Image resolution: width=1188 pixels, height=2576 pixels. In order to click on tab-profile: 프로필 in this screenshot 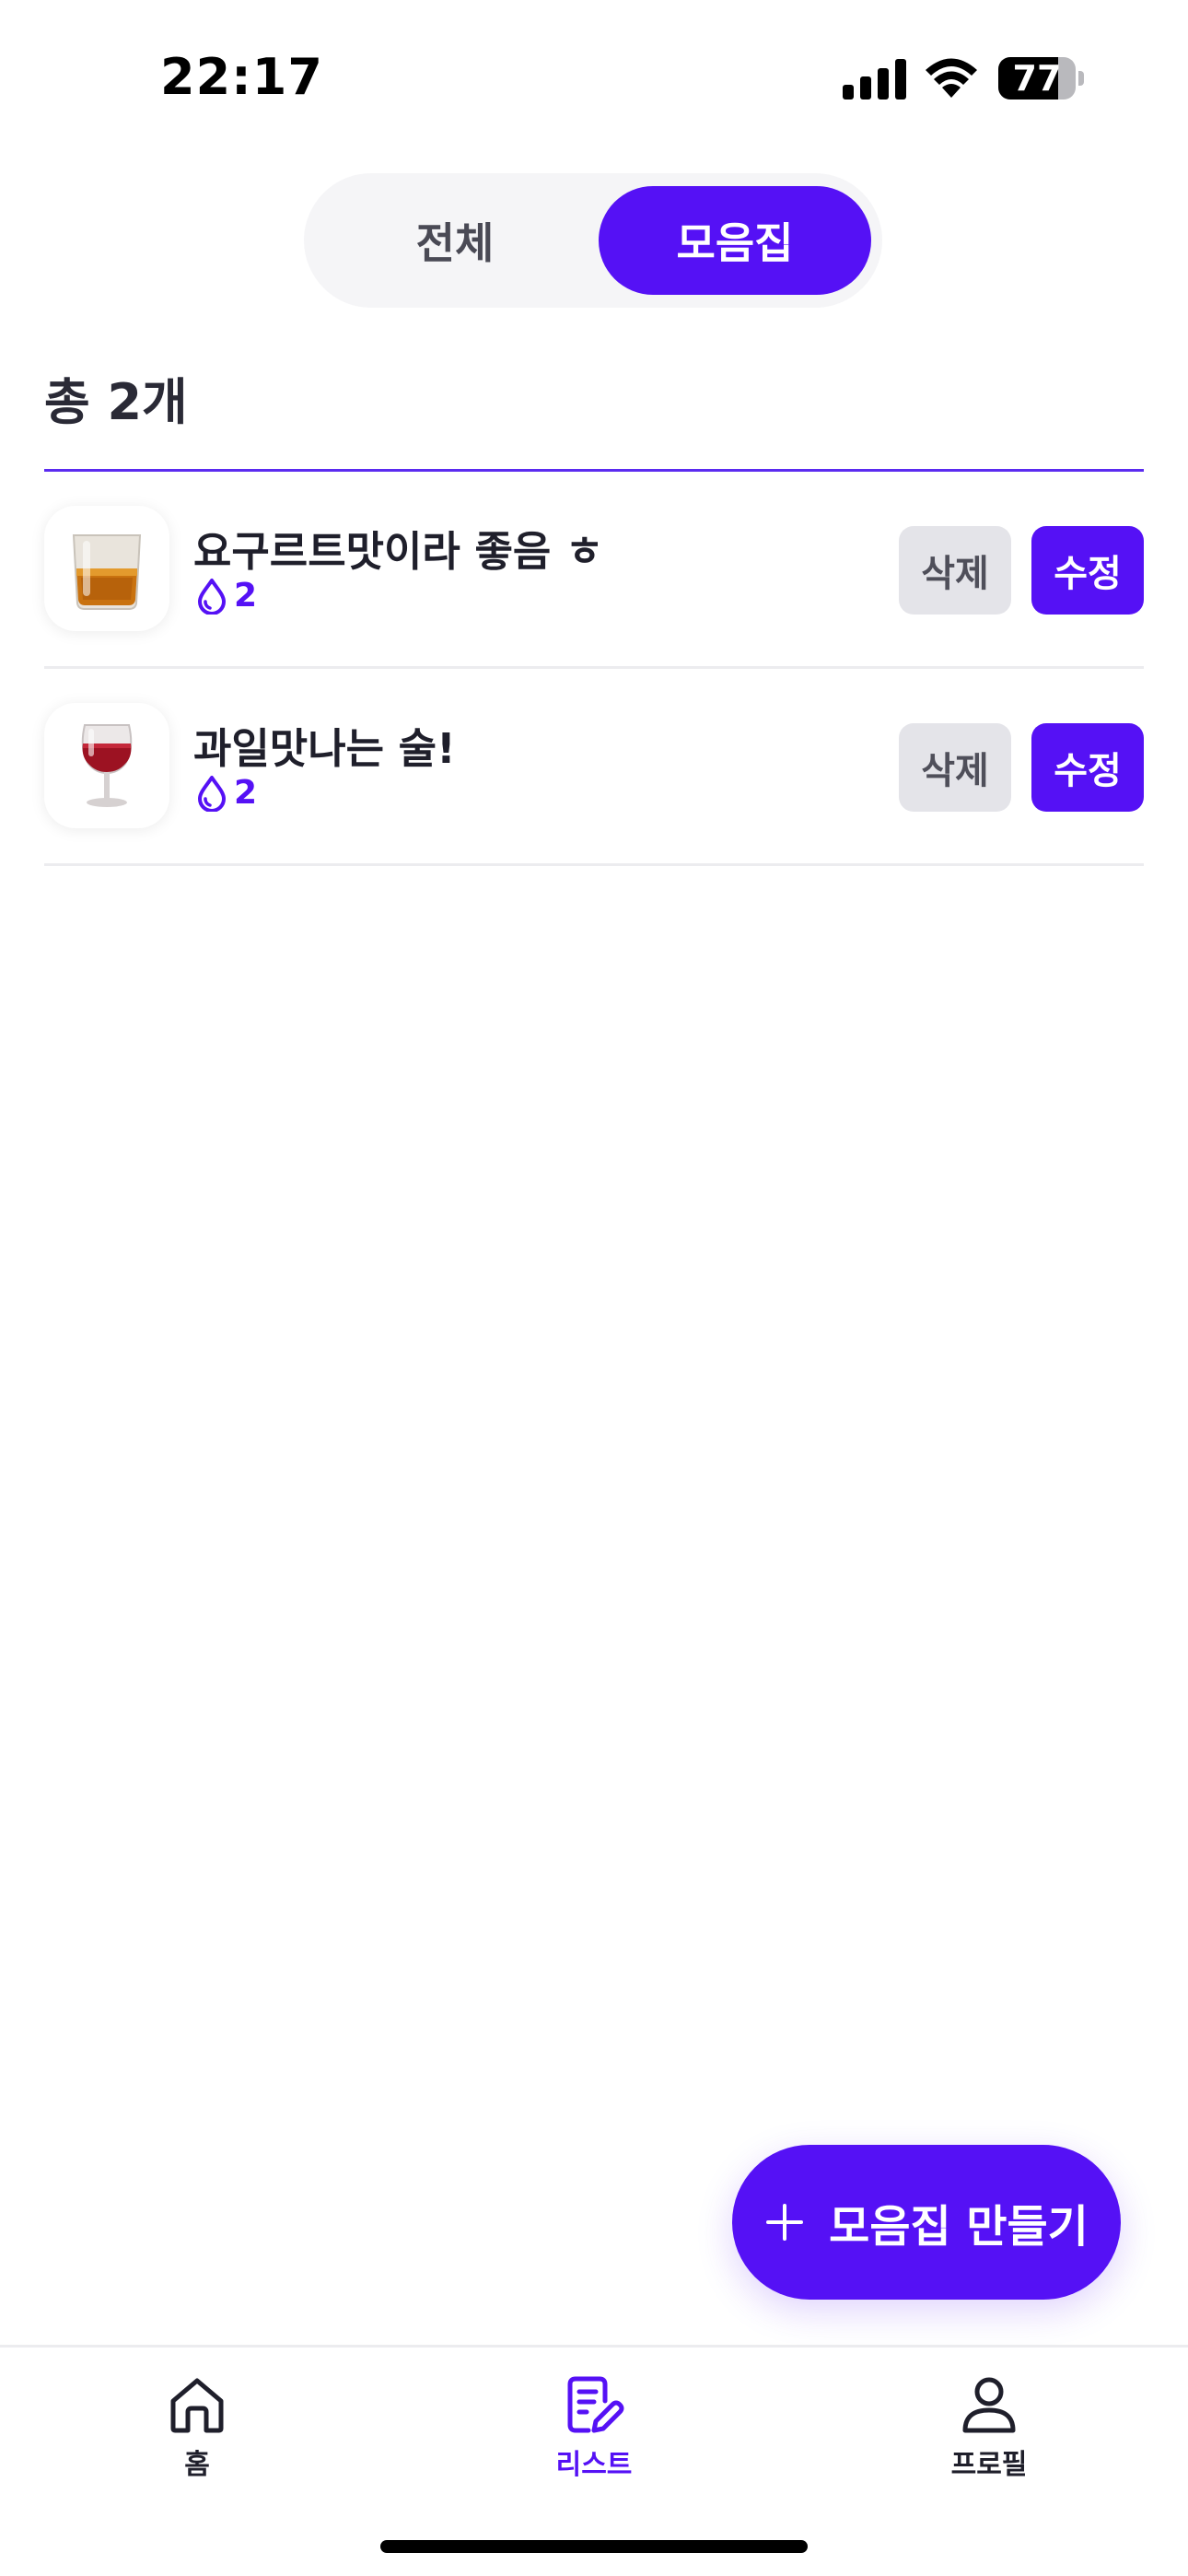, I will do `click(989, 2427)`.